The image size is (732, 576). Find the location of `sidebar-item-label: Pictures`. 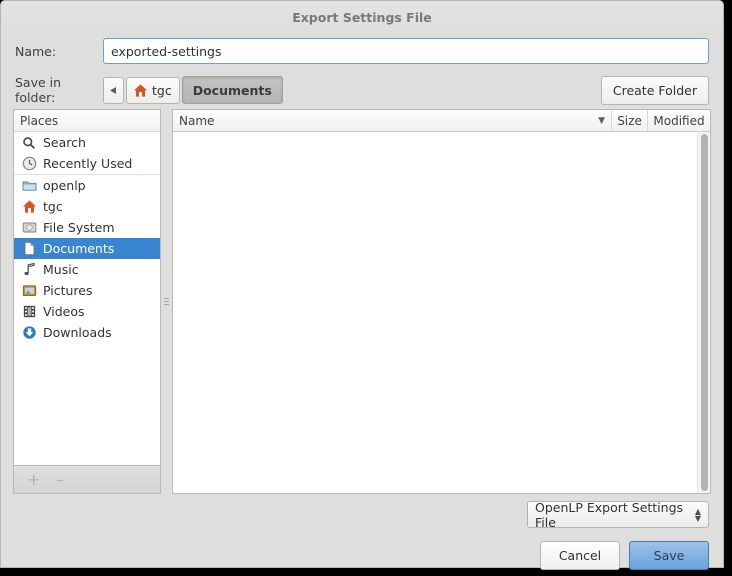

sidebar-item-label: Pictures is located at coordinates (68, 290).